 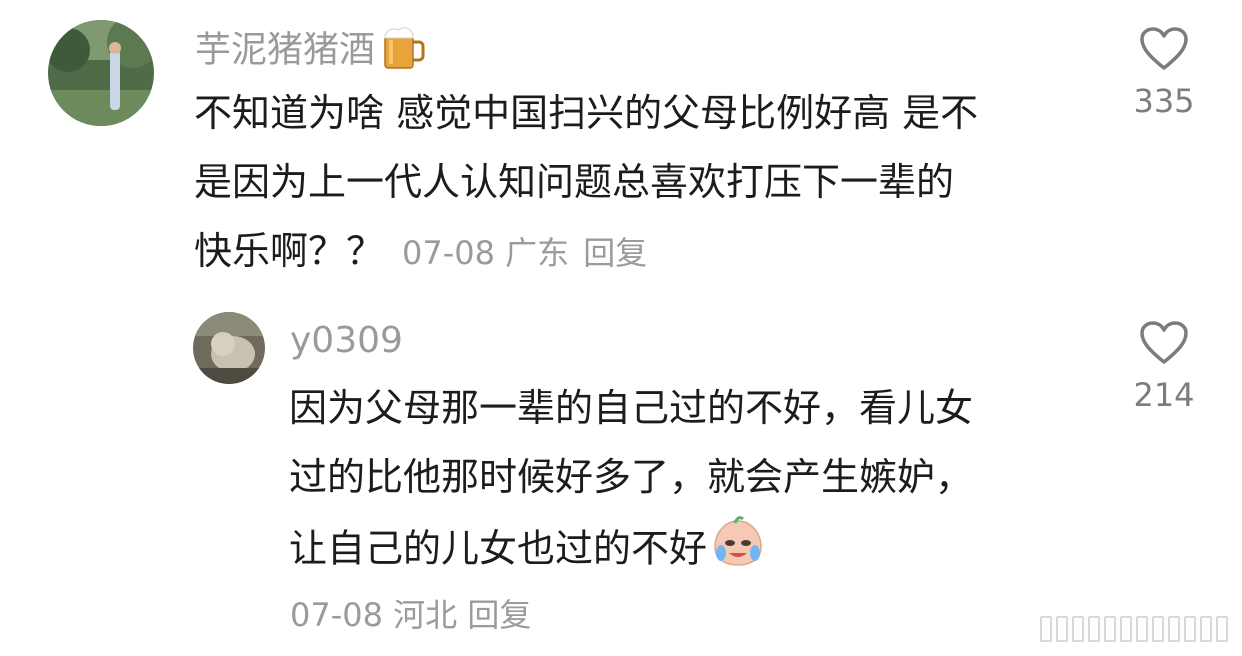 What do you see at coordinates (574, 182) in the screenshot?
I see `comment-line: 是因为上一代人认知问题总喜欢打压下一辈的` at bounding box center [574, 182].